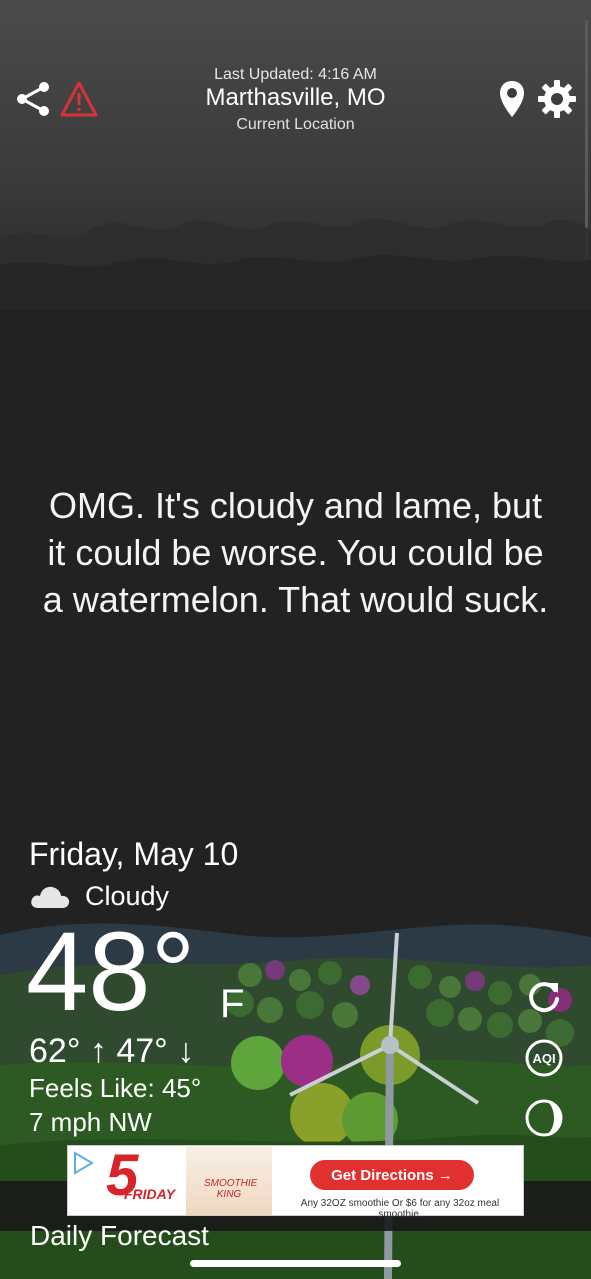  Describe the element at coordinates (127, 895) in the screenshot. I see `condition-label: Cloudy` at that location.